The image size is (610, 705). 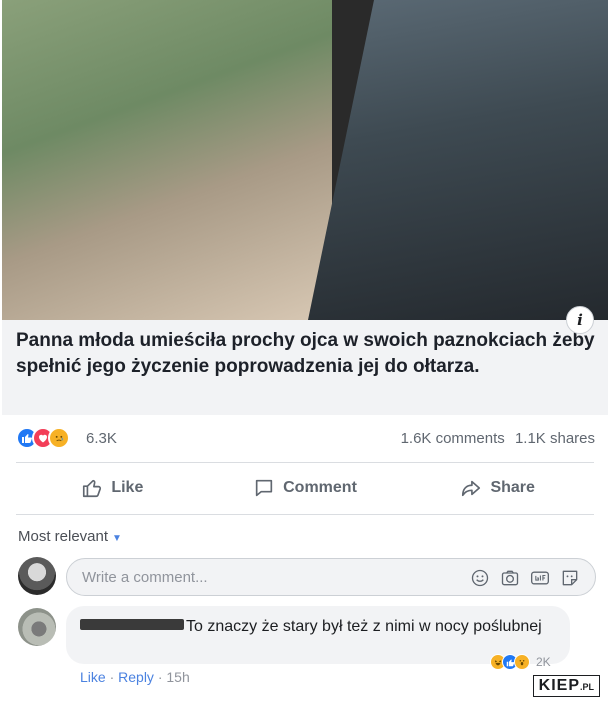 What do you see at coordinates (543, 662) in the screenshot?
I see `comment-reaction-count: 2K` at bounding box center [543, 662].